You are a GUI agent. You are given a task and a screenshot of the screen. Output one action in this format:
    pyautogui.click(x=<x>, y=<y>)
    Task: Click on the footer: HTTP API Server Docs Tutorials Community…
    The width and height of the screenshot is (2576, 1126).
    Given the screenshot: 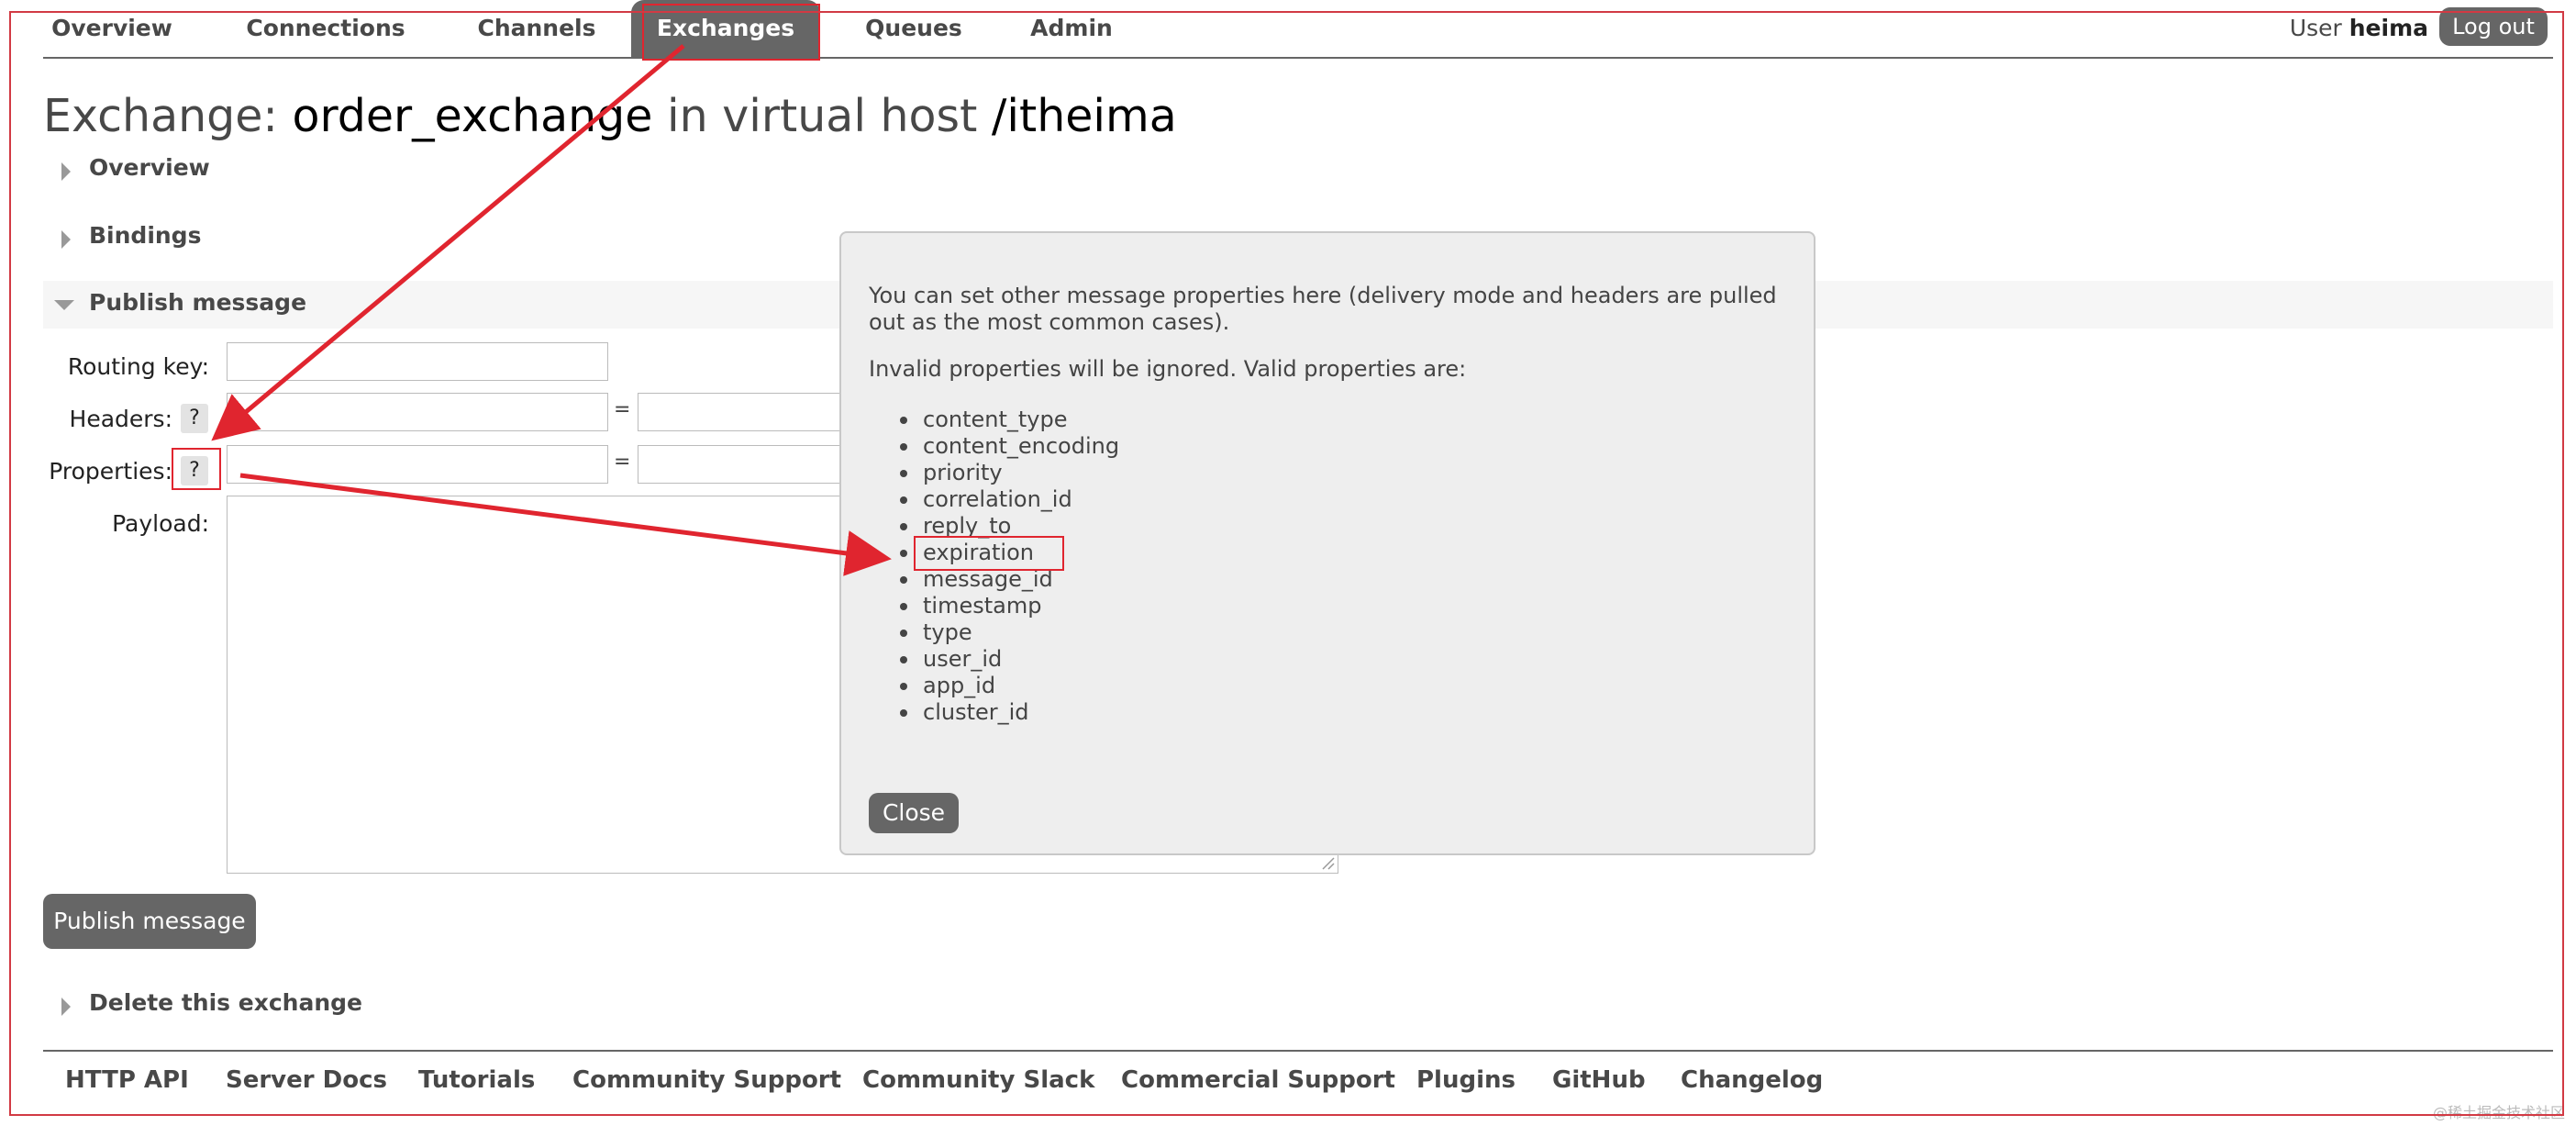 What is the action you would take?
    pyautogui.click(x=1298, y=1072)
    